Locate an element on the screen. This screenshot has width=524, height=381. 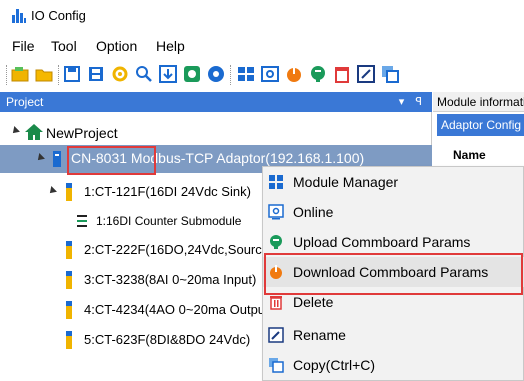
menu-item-label: Delete is located at coordinates (313, 302).